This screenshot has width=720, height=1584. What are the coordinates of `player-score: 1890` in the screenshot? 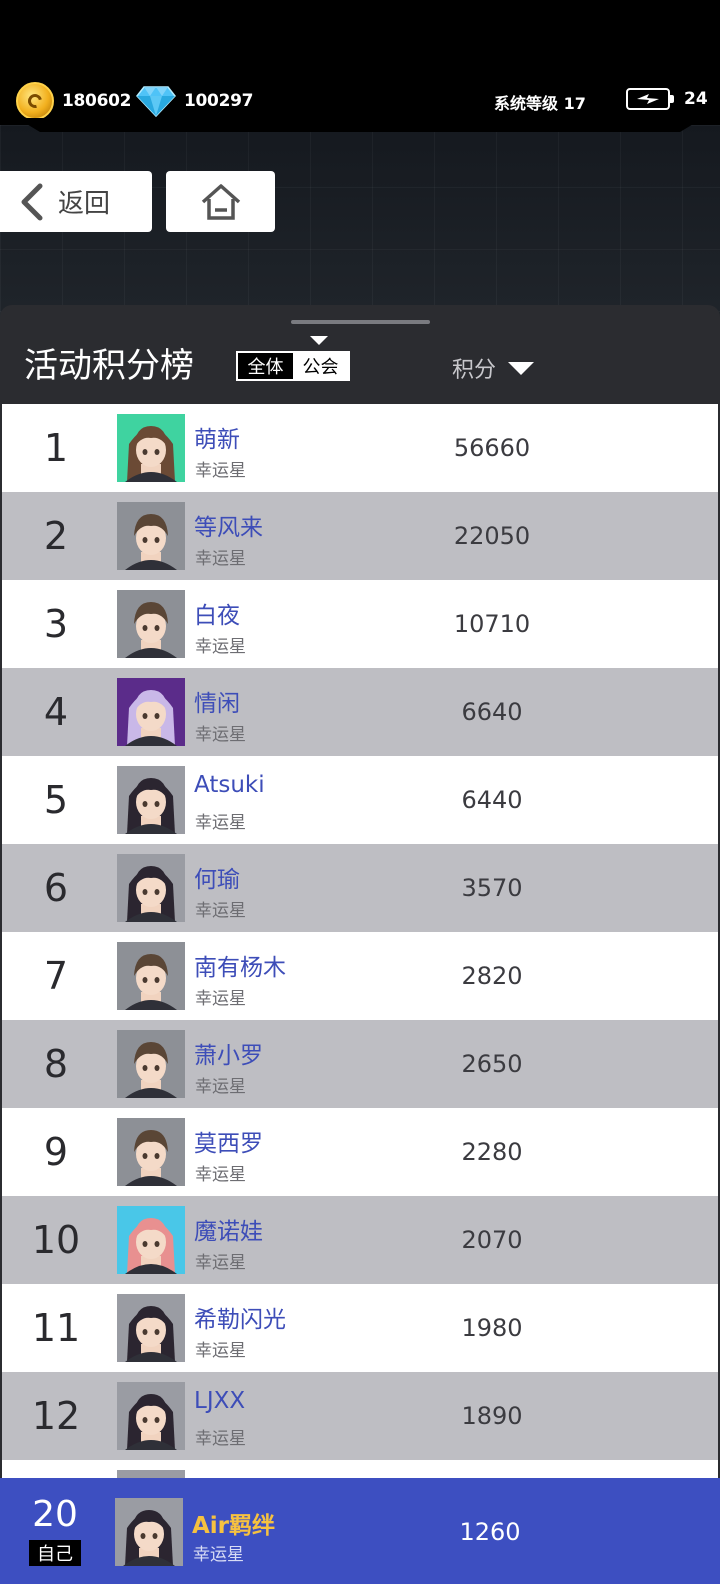 It's located at (492, 1416).